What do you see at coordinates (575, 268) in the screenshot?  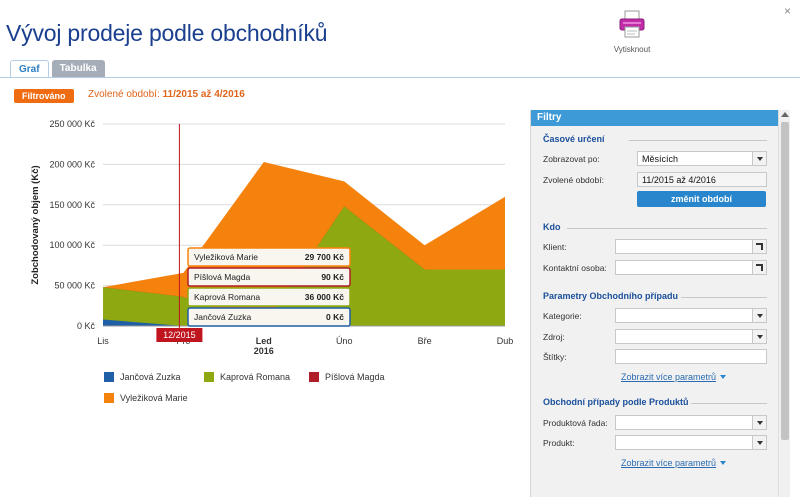 I see `contact-label: Kontaktní osoba:` at bounding box center [575, 268].